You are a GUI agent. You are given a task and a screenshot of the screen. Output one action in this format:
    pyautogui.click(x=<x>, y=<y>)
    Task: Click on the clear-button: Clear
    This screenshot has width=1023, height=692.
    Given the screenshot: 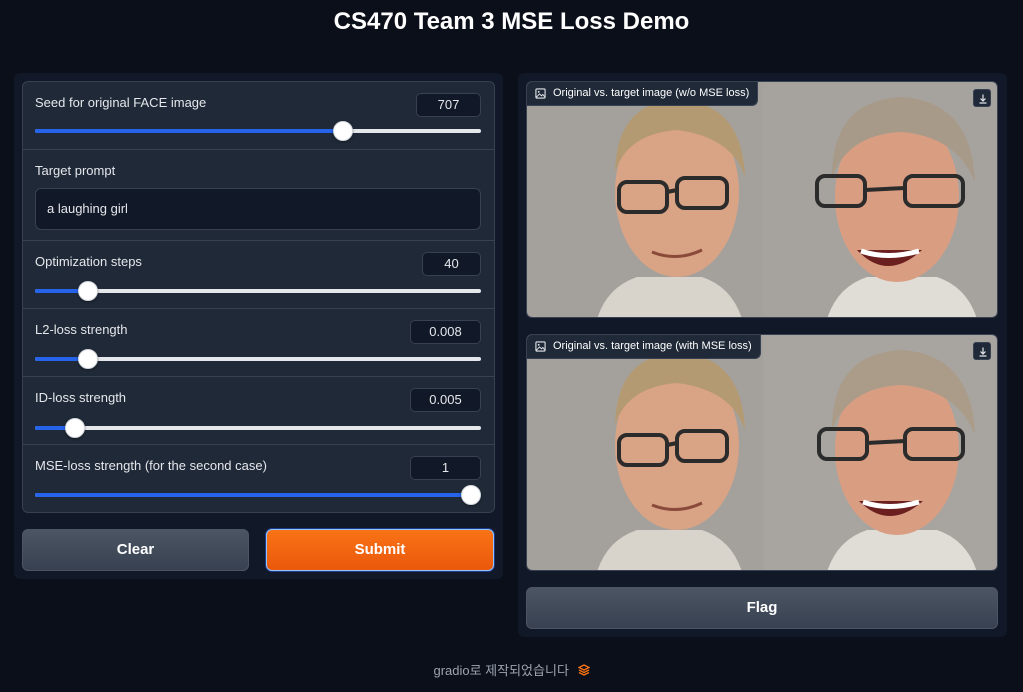 What is the action you would take?
    pyautogui.click(x=135, y=550)
    